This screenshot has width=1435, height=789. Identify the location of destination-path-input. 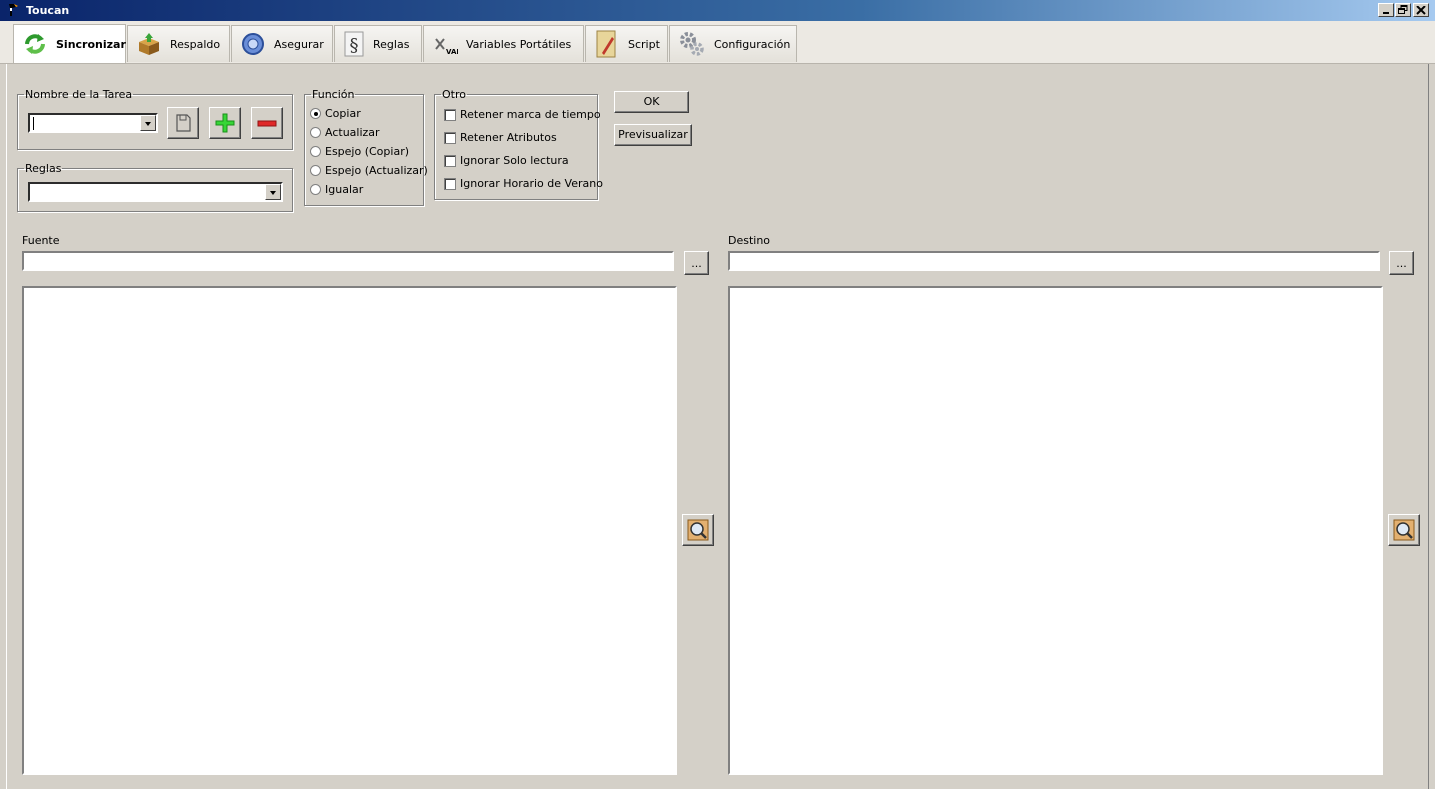
(1054, 261).